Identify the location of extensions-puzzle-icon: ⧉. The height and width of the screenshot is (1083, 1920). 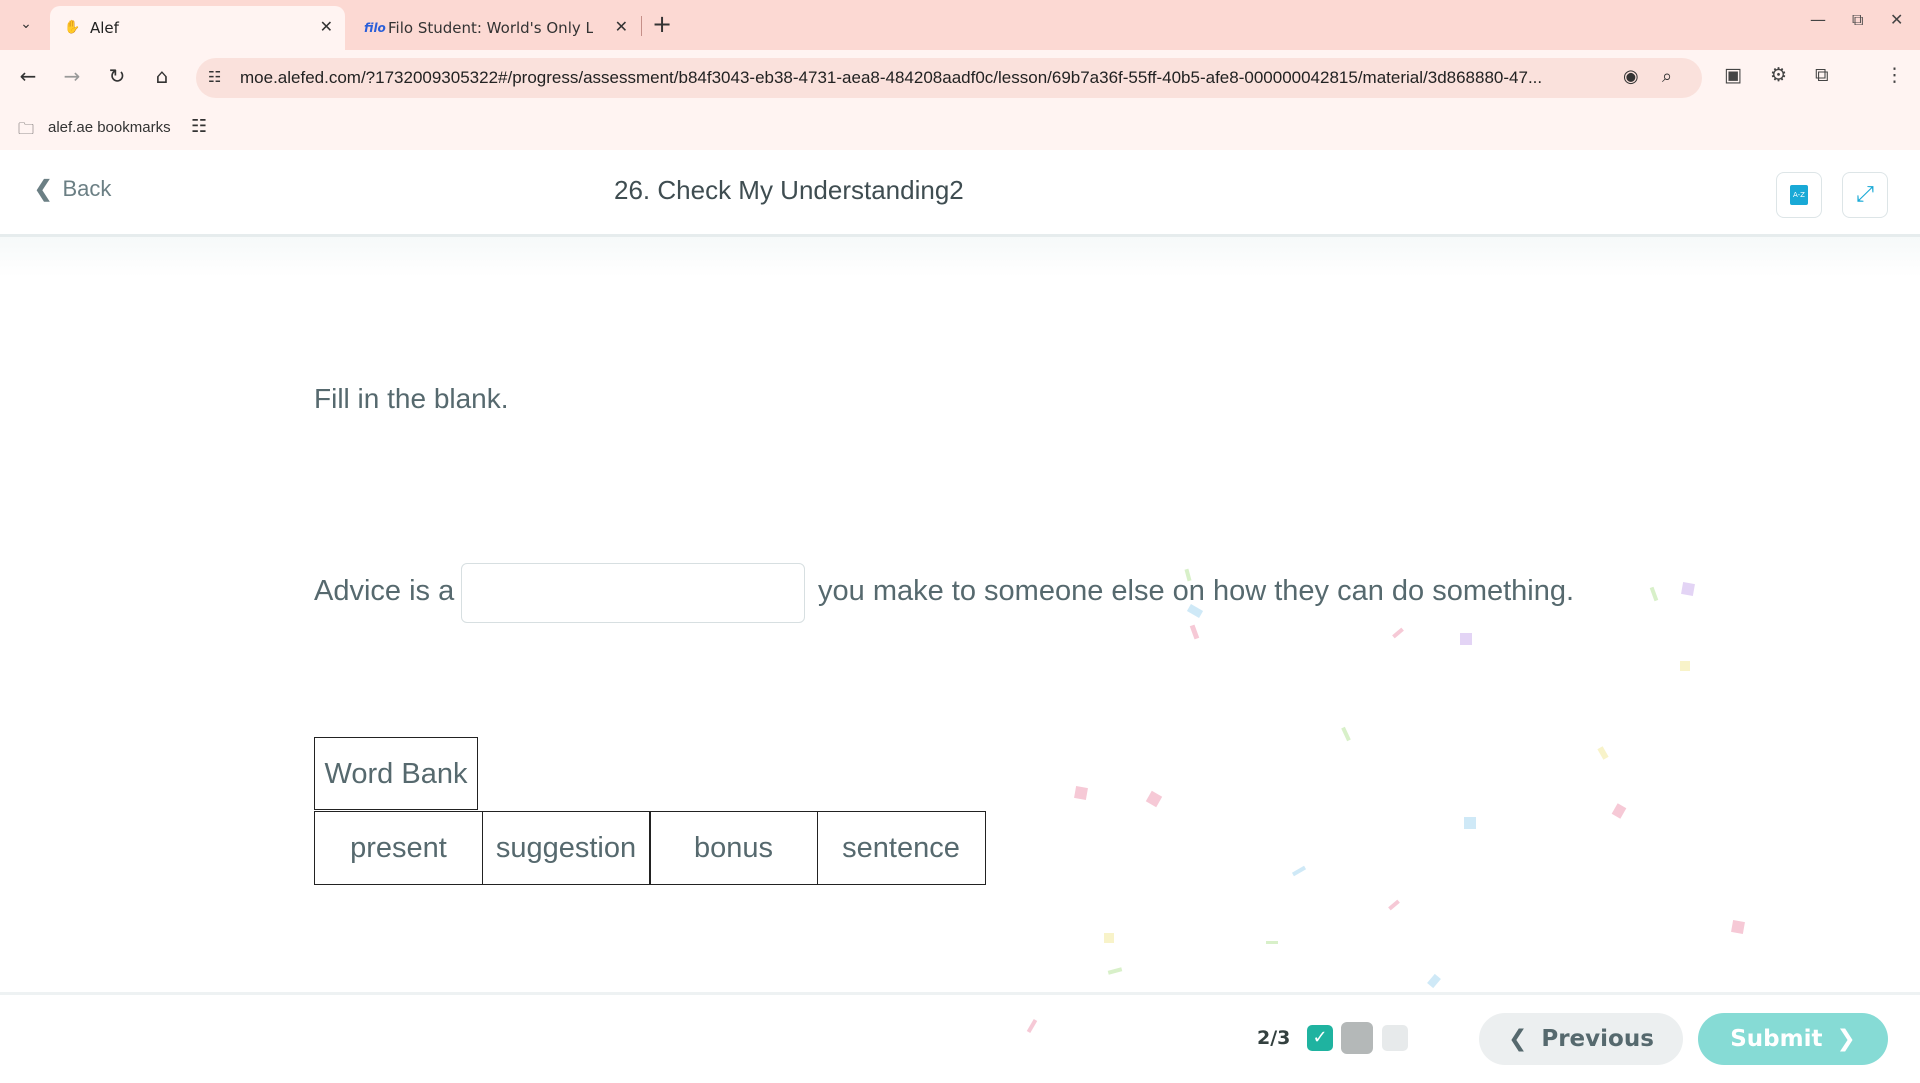
(1822, 75).